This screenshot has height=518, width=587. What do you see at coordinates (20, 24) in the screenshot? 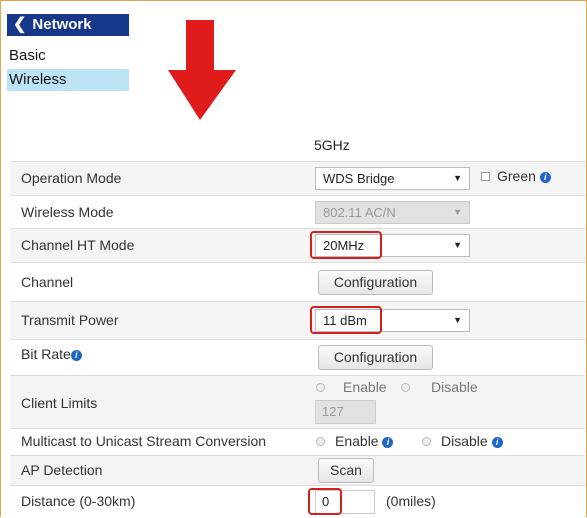
I see `chevron-left-icon: ❮` at bounding box center [20, 24].